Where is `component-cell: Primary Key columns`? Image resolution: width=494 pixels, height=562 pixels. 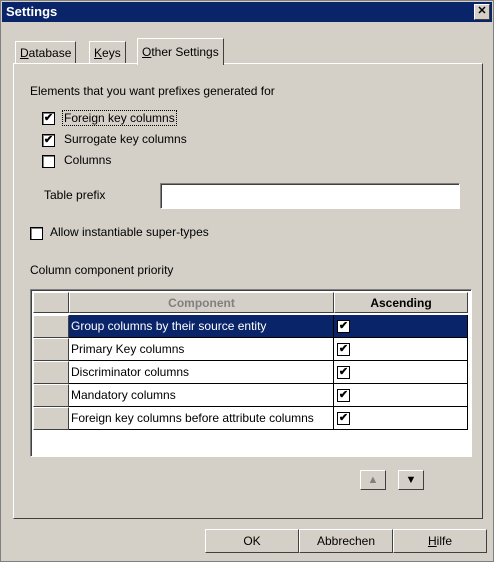
component-cell: Primary Key columns is located at coordinates (201, 349).